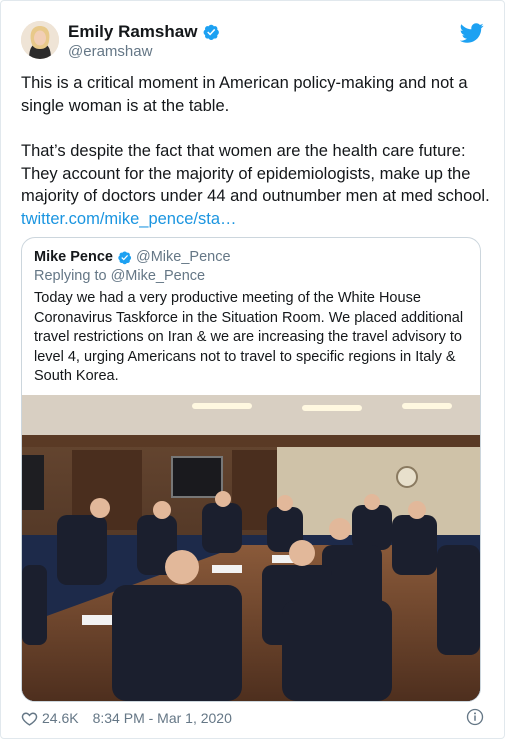 The height and width of the screenshot is (739, 505). I want to click on tweet-footer: 24.6K 8:34 PM - Mar 1, 2020, so click(253, 718).